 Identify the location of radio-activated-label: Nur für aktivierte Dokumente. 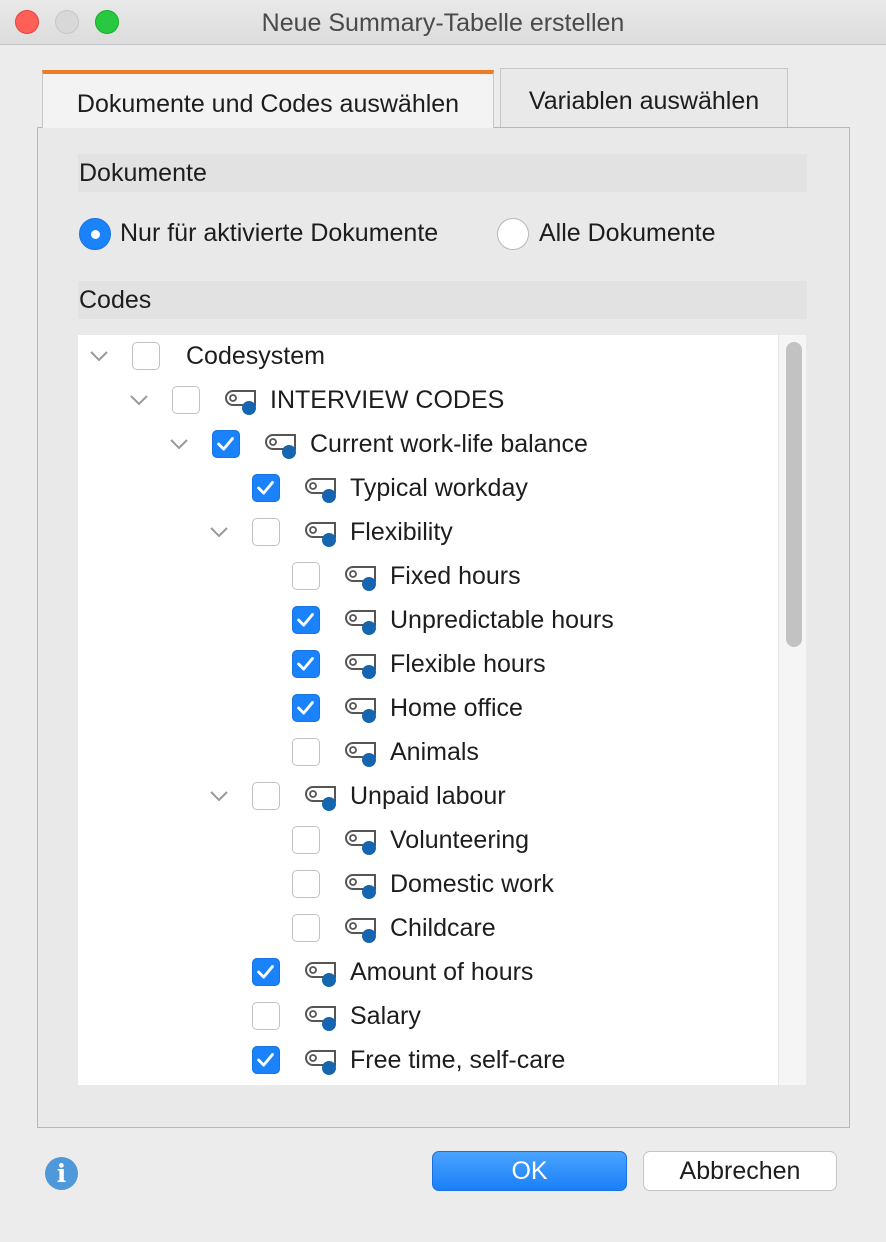
(279, 233).